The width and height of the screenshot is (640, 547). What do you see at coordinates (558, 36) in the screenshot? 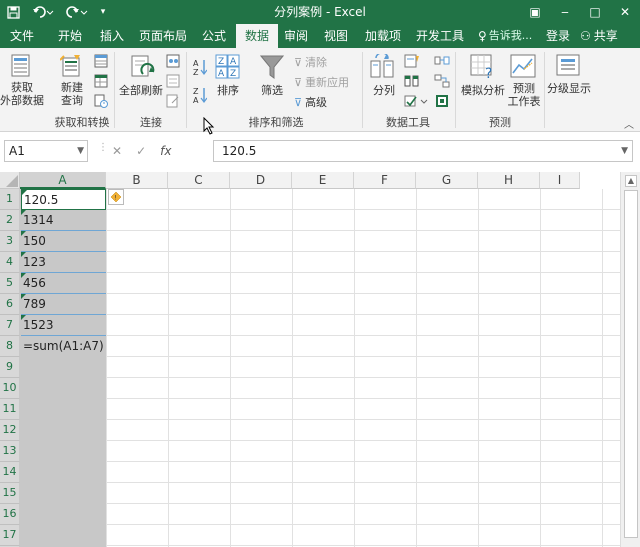
I see `login-link: 登录` at bounding box center [558, 36].